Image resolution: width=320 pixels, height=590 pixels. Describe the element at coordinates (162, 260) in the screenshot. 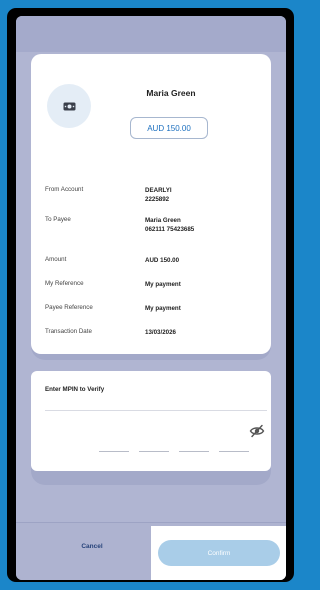

I see `detail-value: AUD 150.00` at that location.